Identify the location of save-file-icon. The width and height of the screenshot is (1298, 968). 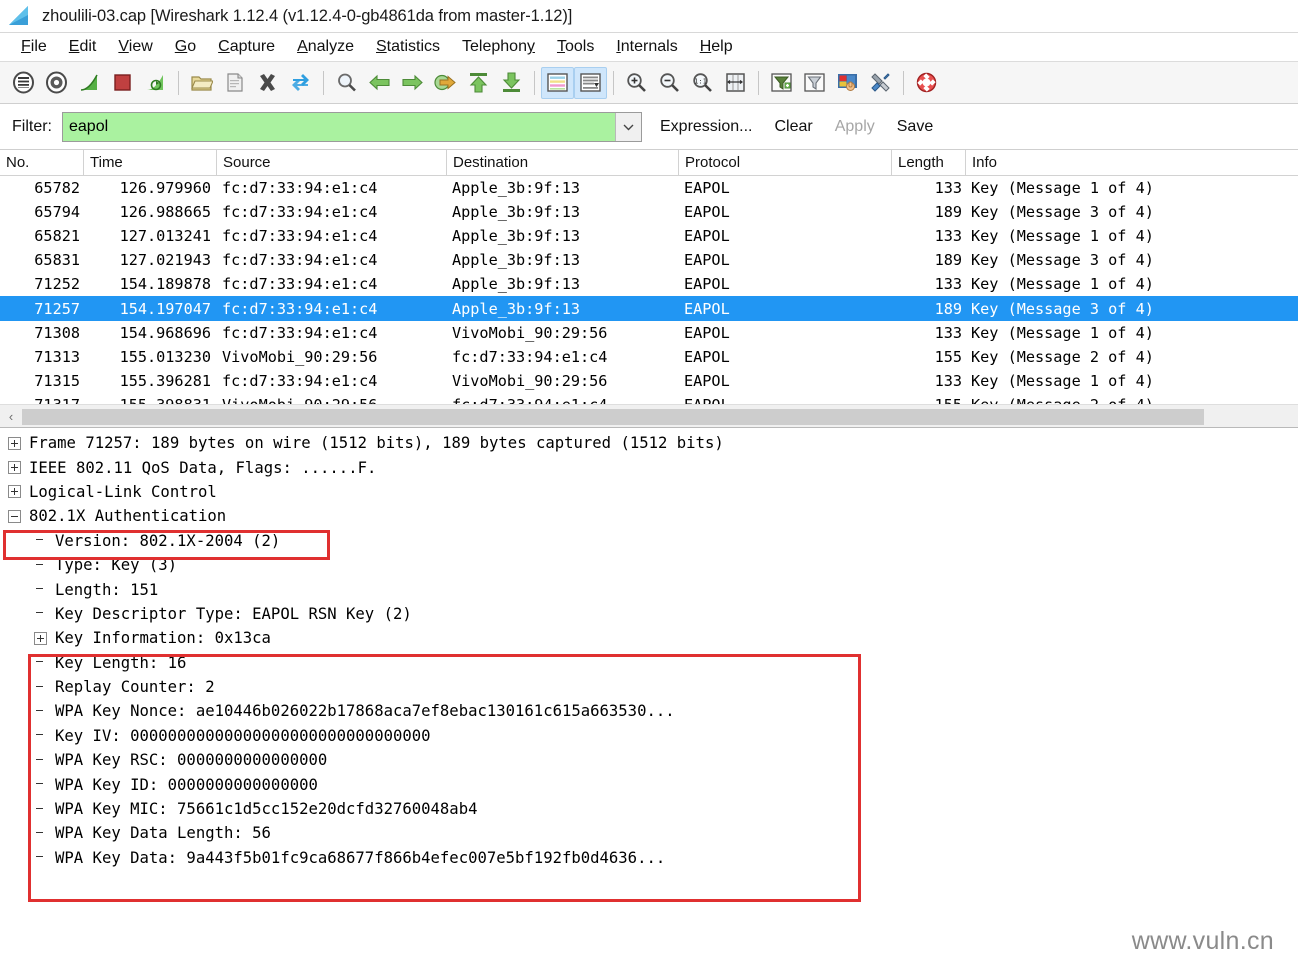
(234, 83).